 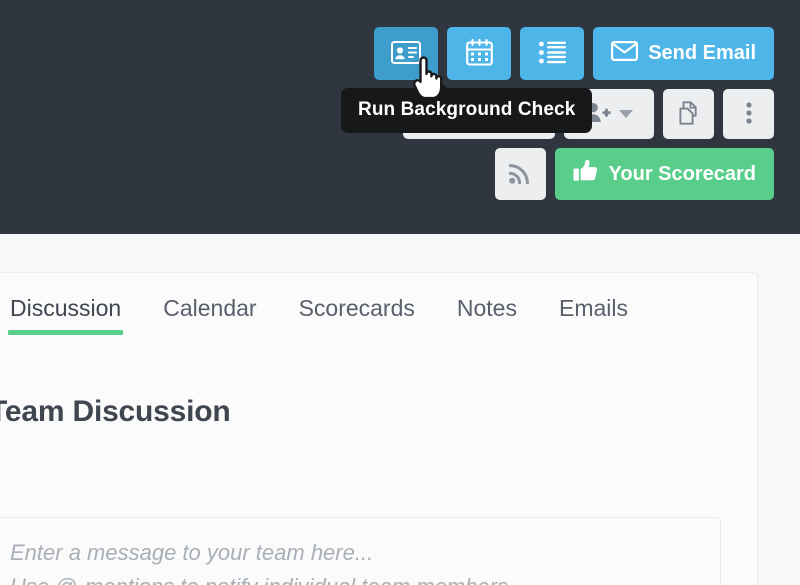 I want to click on calendar-icon, so click(x=479, y=53).